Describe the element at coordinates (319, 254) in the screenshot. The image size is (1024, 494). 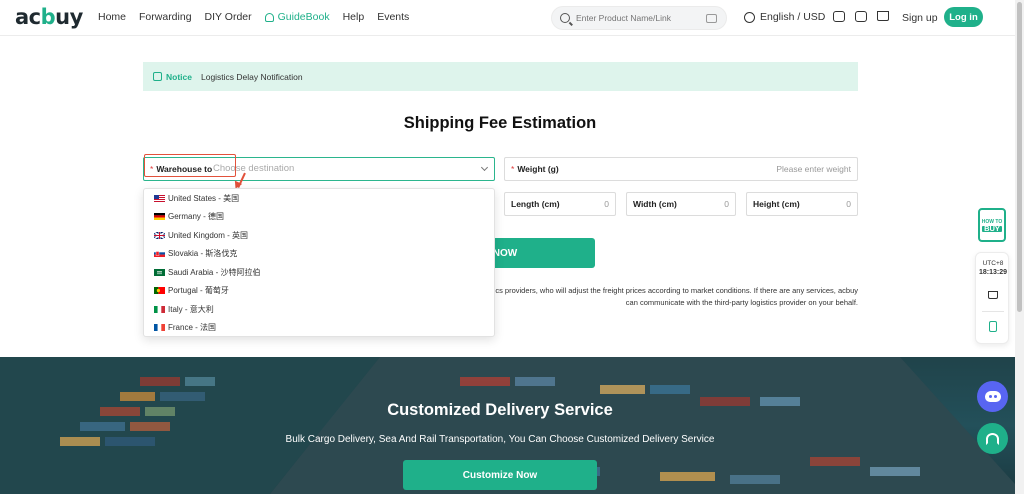
I see `dropdown-option: Slovakia - 斯洛伐克` at that location.